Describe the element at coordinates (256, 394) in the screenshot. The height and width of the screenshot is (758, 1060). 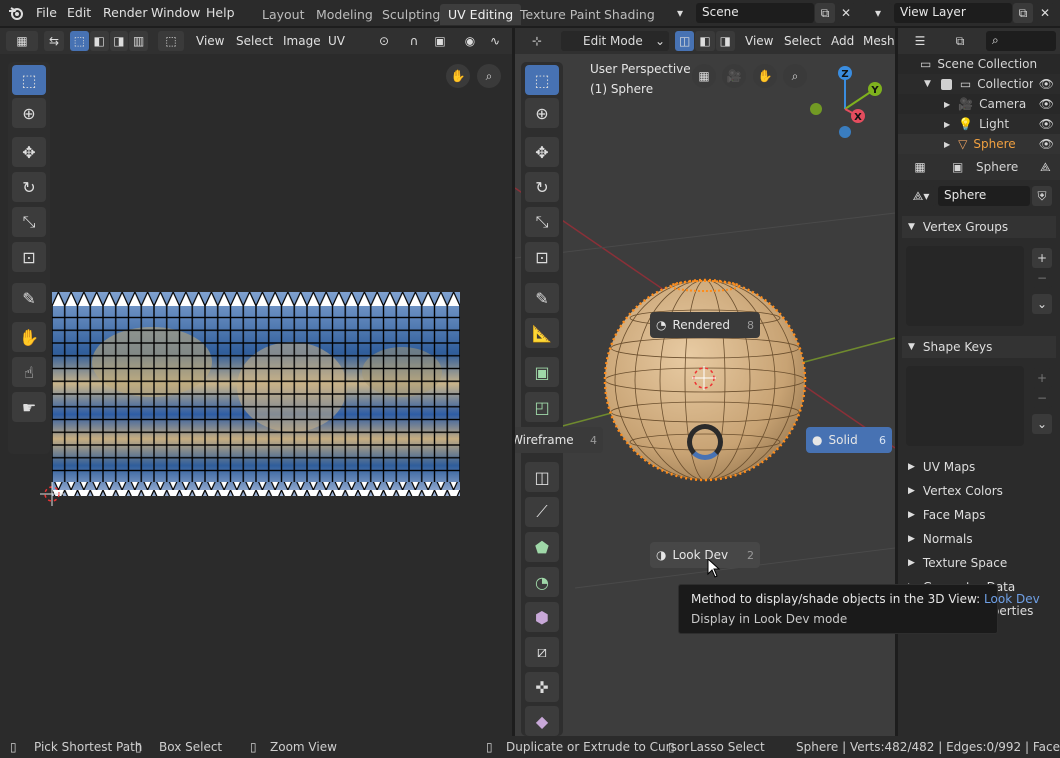
I see `uv-mesh-grid` at that location.